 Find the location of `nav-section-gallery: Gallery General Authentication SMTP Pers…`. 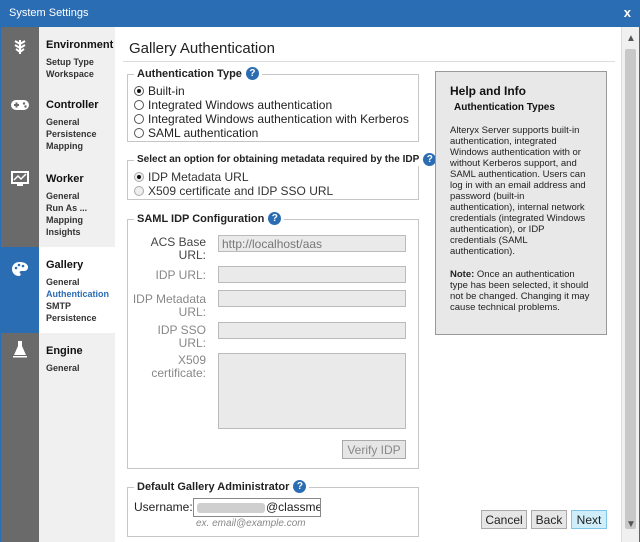

nav-section-gallery: Gallery General Authentication SMTP Pers… is located at coordinates (77, 291).